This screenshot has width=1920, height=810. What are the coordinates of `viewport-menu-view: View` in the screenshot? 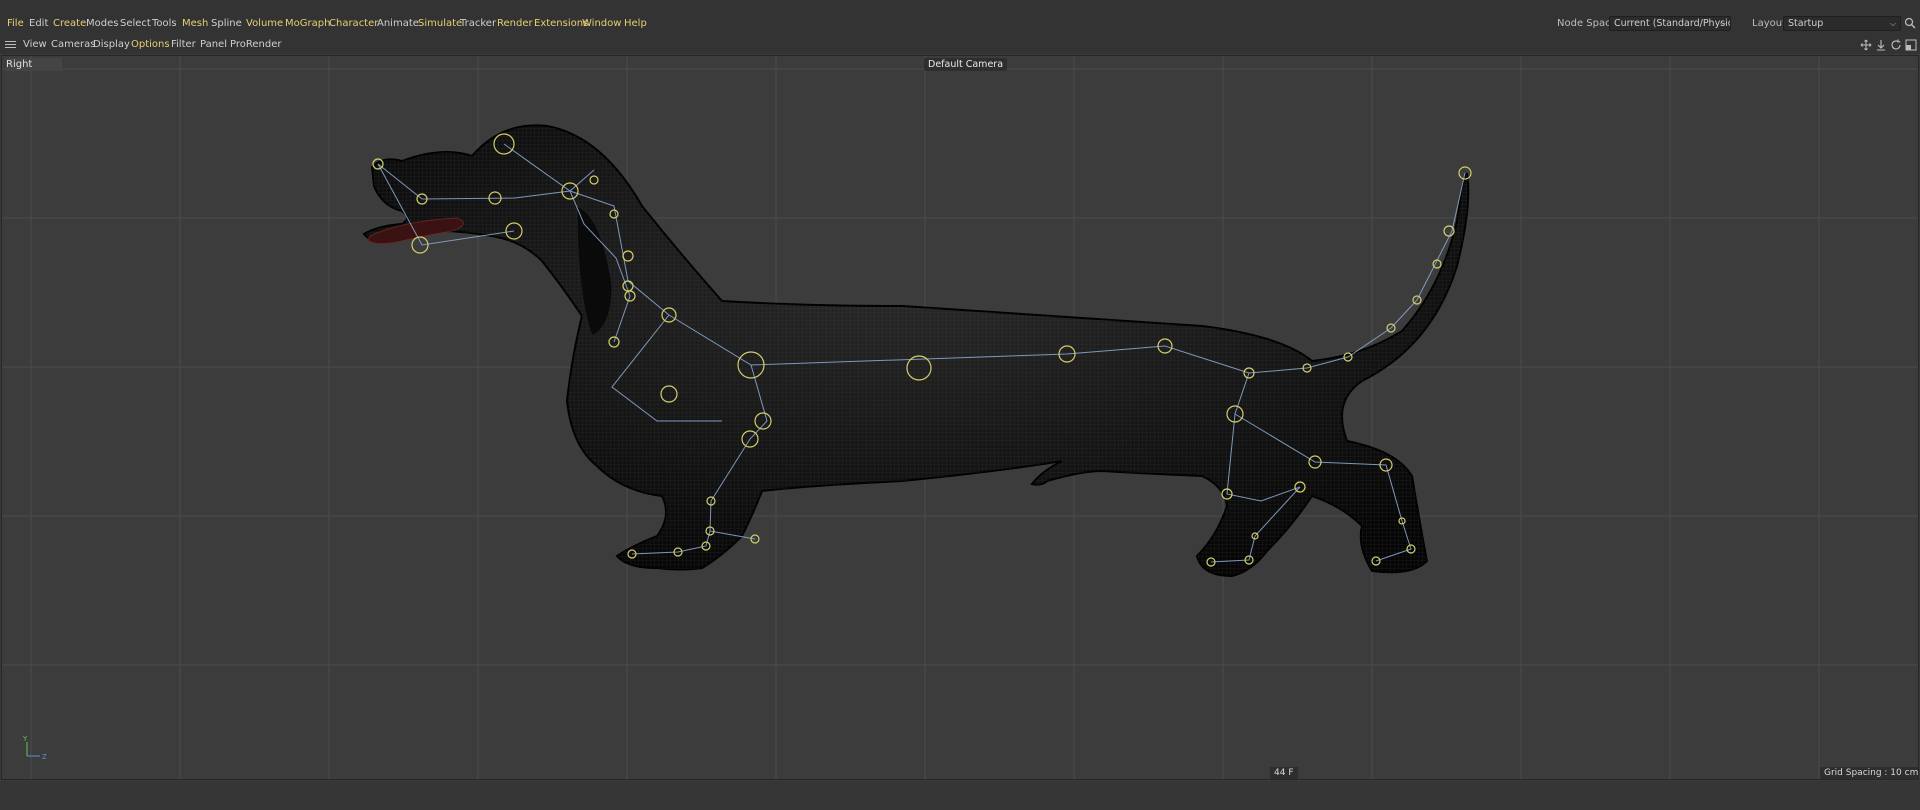 It's located at (35, 45).